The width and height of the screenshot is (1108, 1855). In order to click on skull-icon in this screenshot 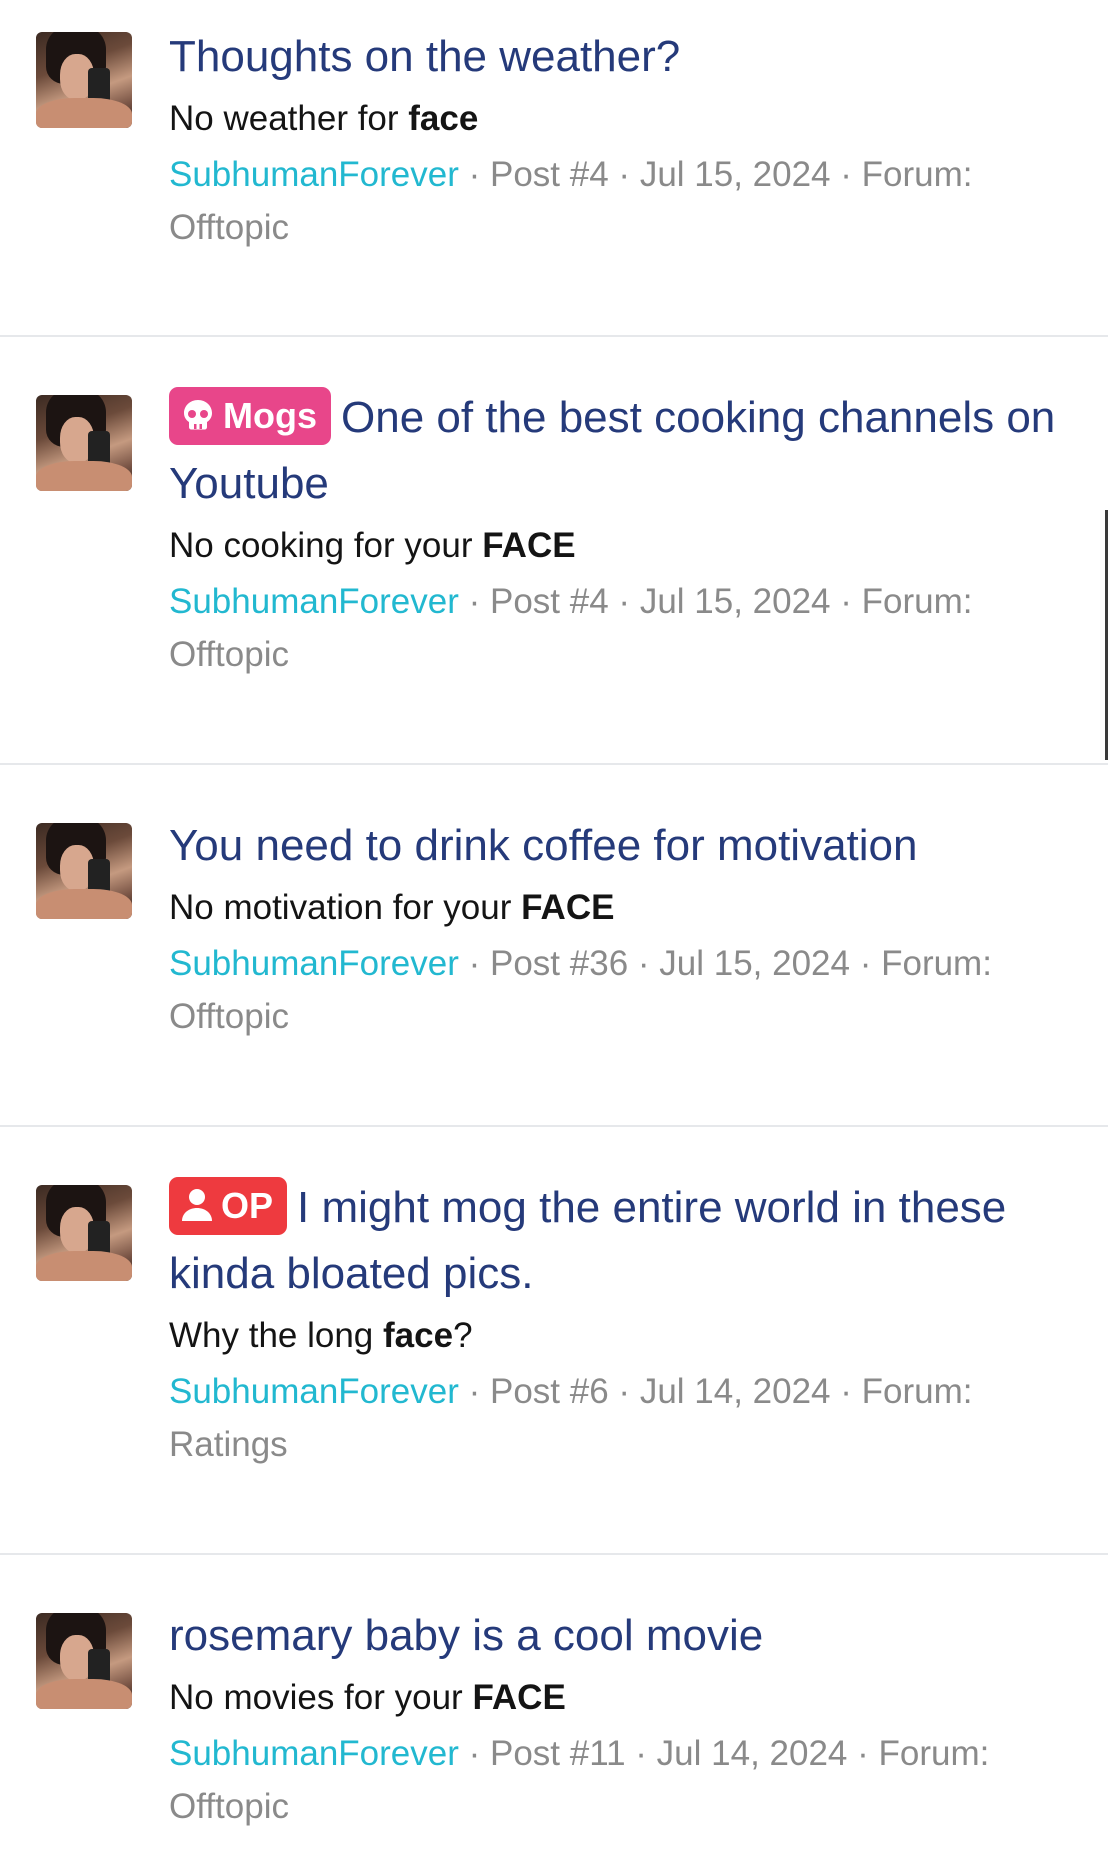, I will do `click(198, 420)`.